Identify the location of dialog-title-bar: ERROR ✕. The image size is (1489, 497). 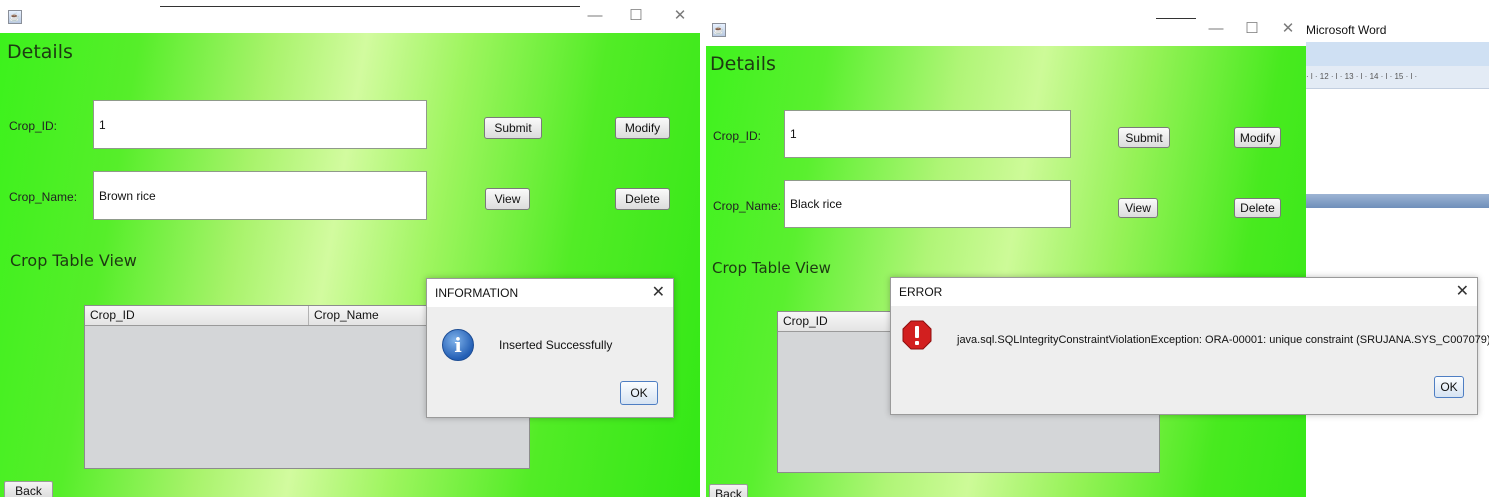
(1184, 292).